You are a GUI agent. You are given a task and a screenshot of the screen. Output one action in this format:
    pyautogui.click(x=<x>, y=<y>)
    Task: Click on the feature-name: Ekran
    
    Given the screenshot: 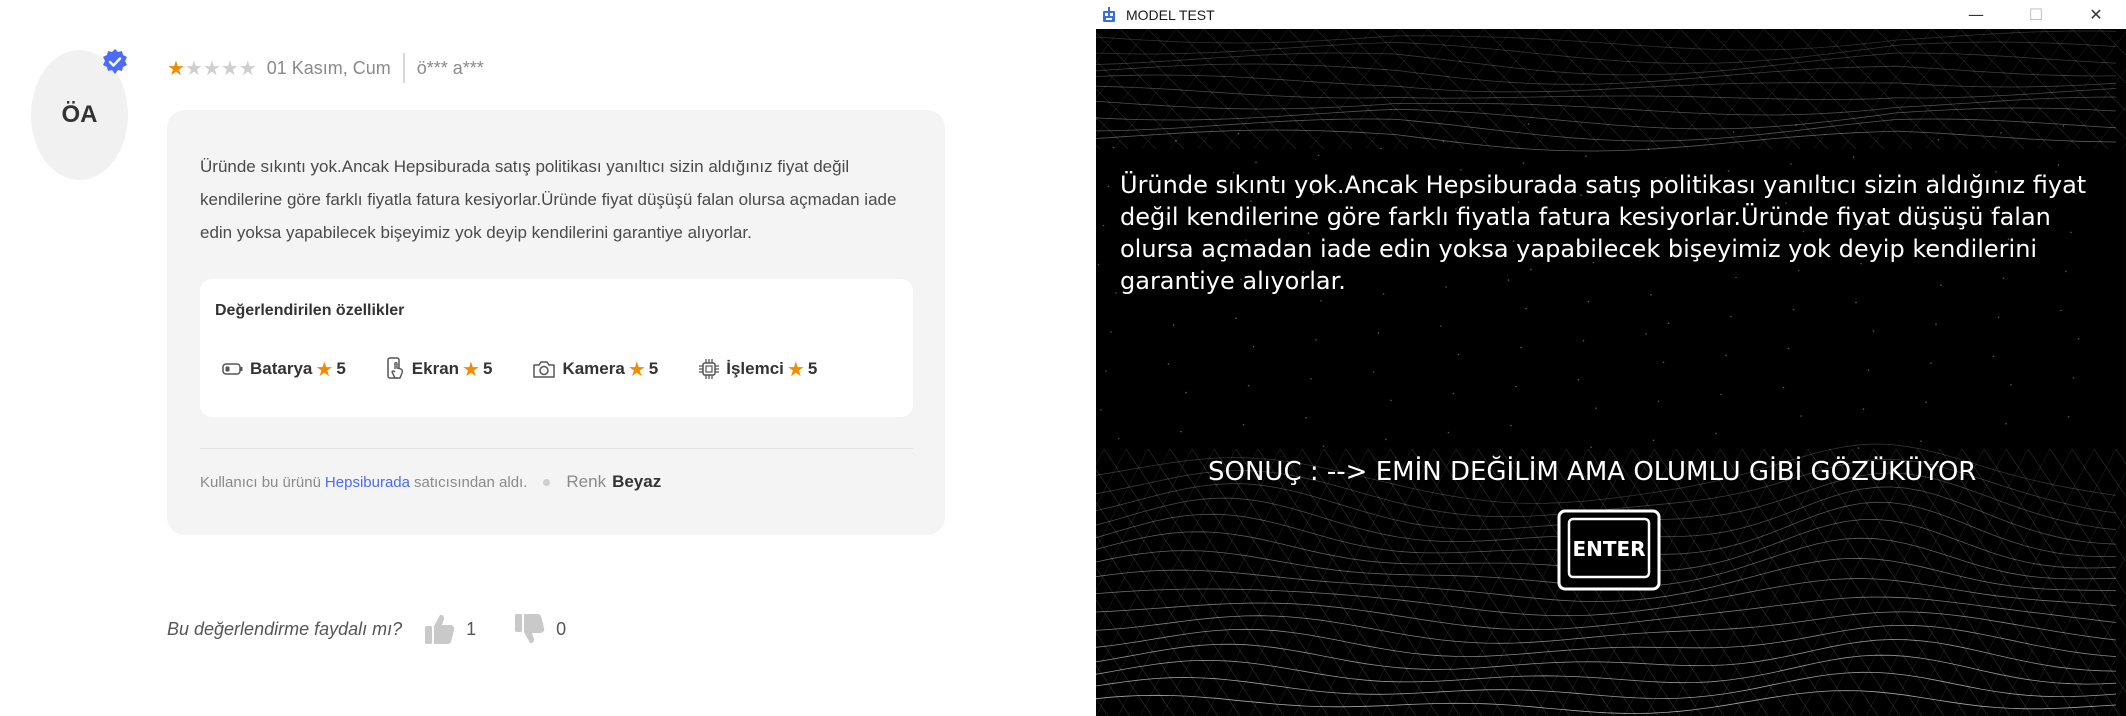 What is the action you would take?
    pyautogui.click(x=435, y=368)
    